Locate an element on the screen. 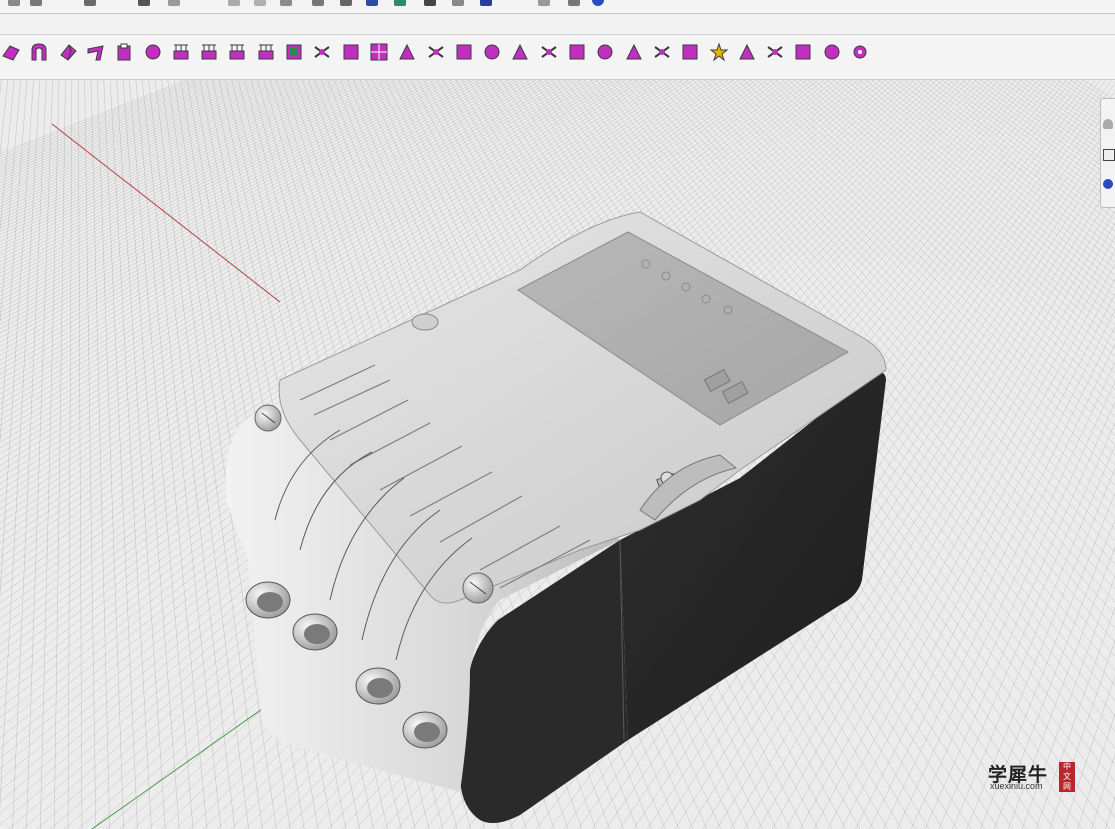  fillet-icon is located at coordinates (549, 52).